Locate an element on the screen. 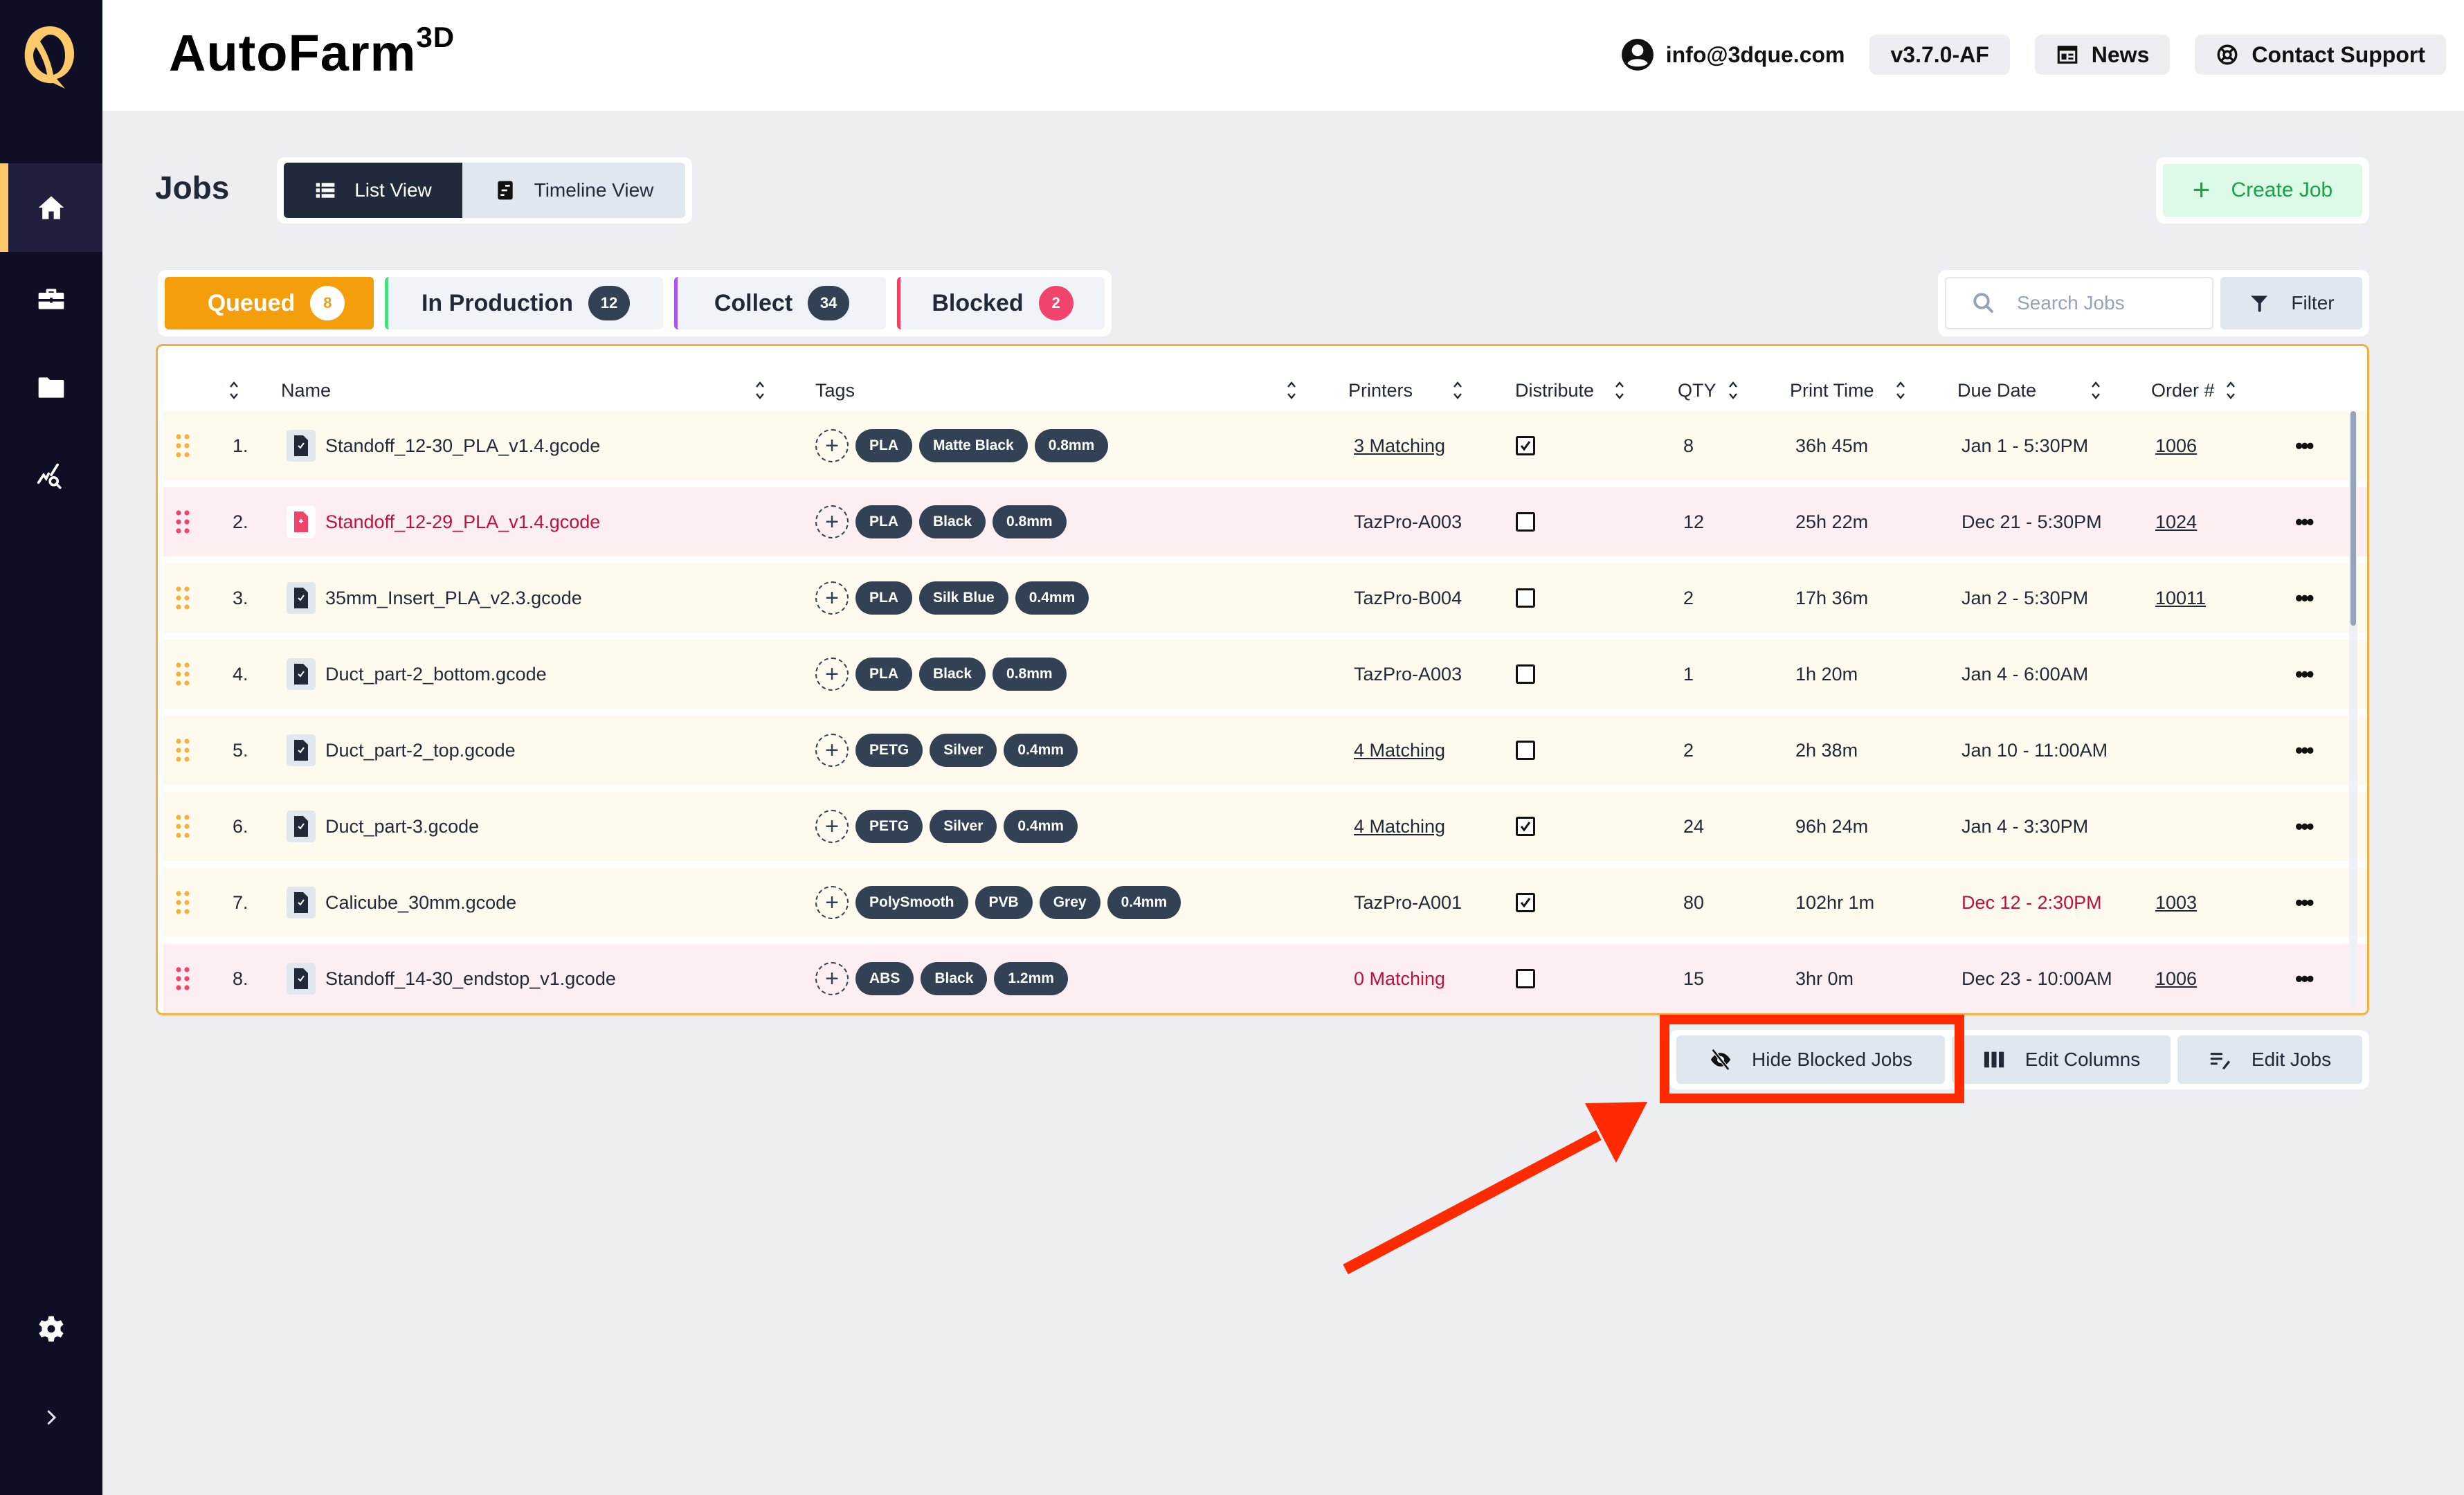 The image size is (2464, 1495). column-header: Tags is located at coordinates (835, 390).